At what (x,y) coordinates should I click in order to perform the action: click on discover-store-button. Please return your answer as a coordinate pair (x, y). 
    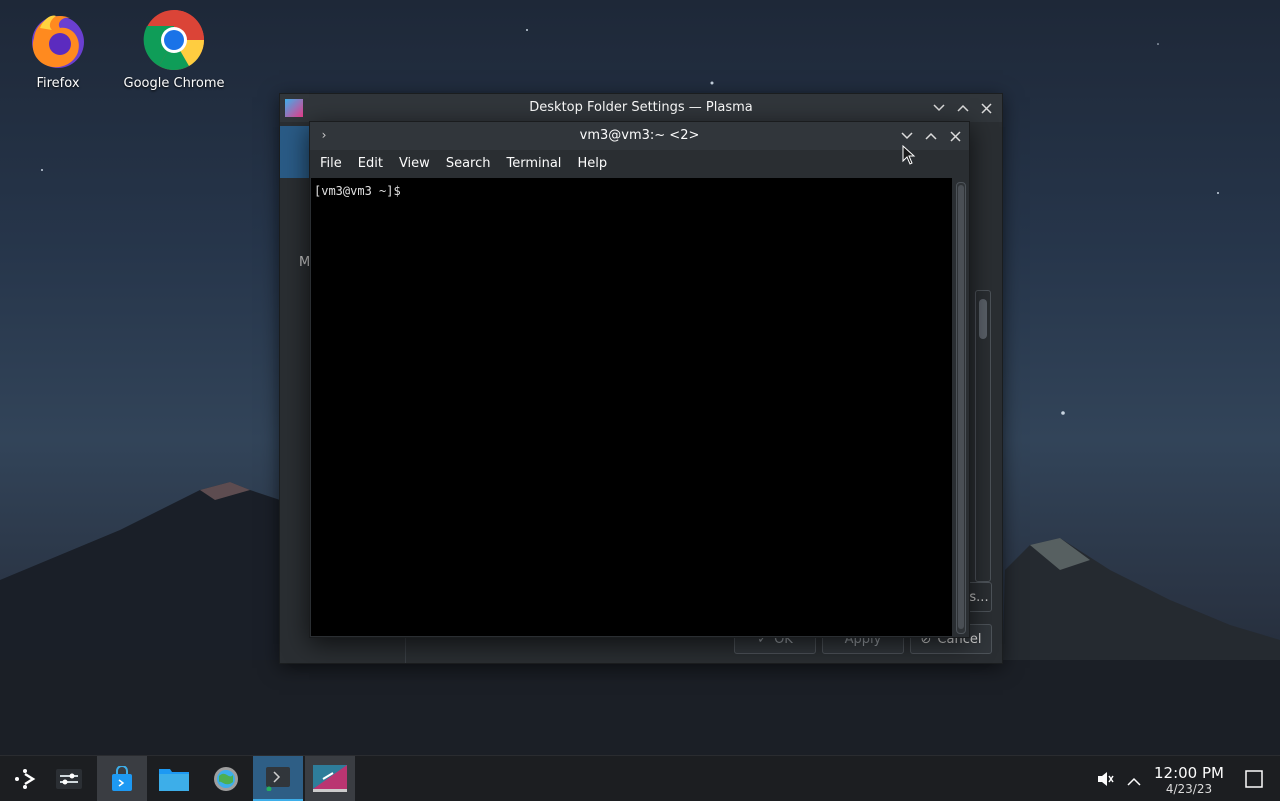
    Looking at the image, I should click on (122, 778).